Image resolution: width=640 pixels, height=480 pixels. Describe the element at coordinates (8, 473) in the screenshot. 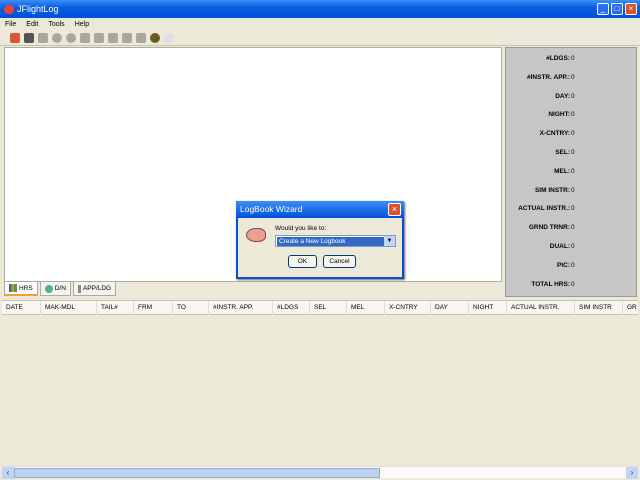

I see `scroll-left-icon: ‹` at that location.